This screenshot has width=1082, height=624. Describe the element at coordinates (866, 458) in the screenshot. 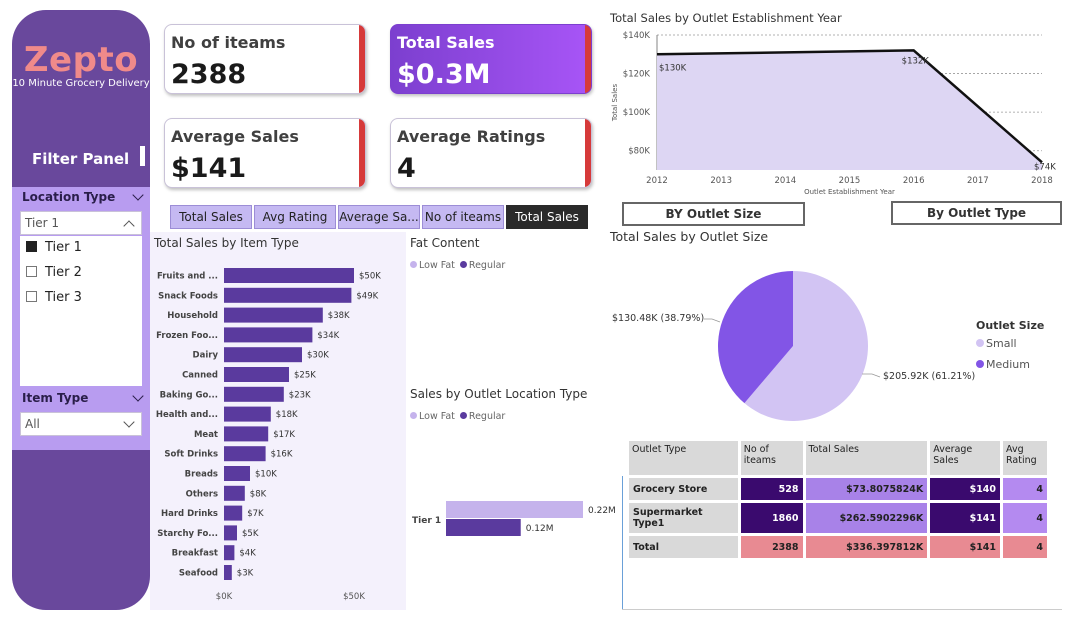

I see `column-header: Total Sales` at that location.